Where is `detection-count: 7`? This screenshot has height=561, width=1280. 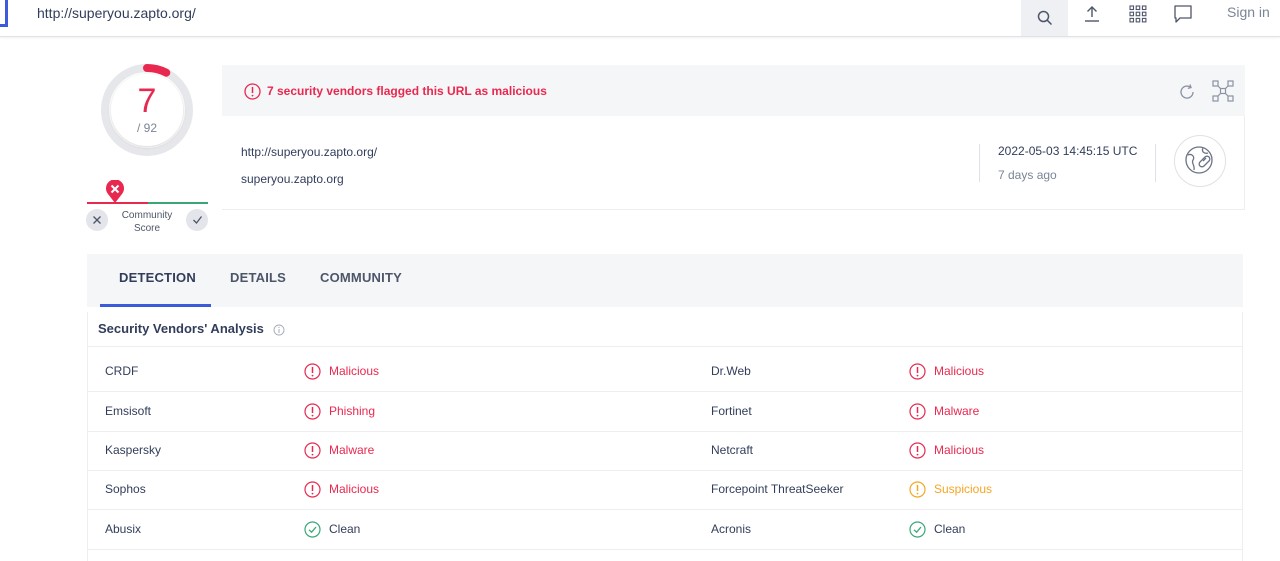
detection-count: 7 is located at coordinates (147, 101).